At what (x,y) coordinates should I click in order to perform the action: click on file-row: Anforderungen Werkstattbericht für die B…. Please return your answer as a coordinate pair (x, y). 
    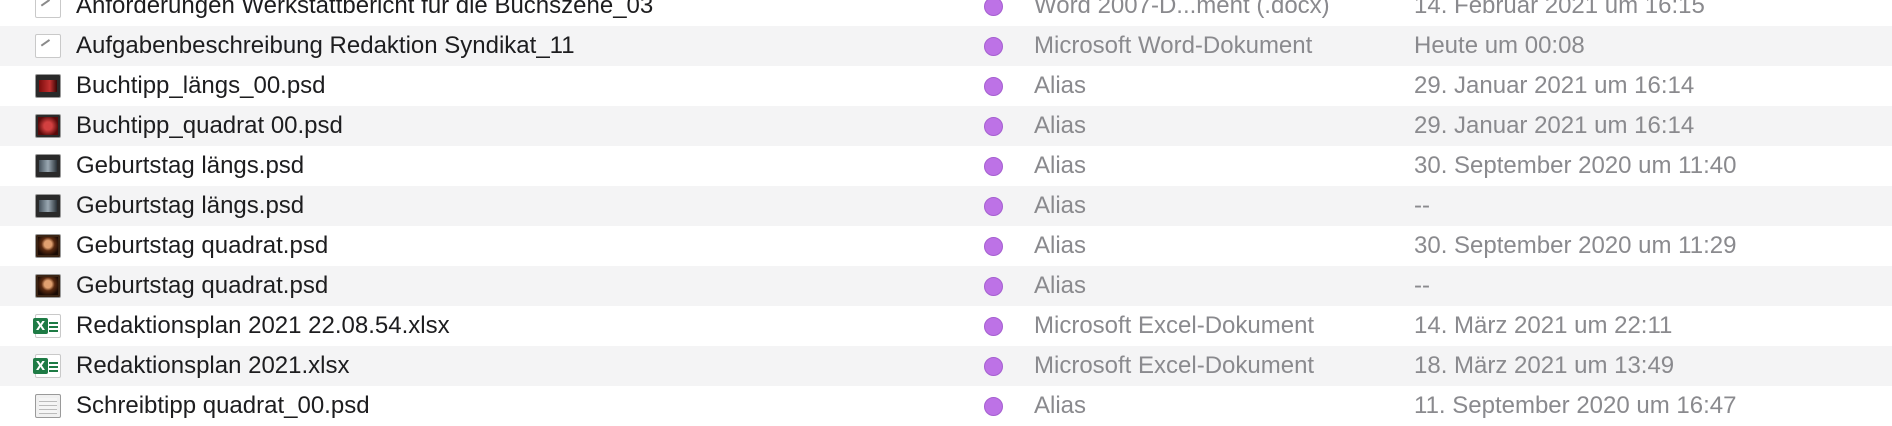
    Looking at the image, I should click on (946, 13).